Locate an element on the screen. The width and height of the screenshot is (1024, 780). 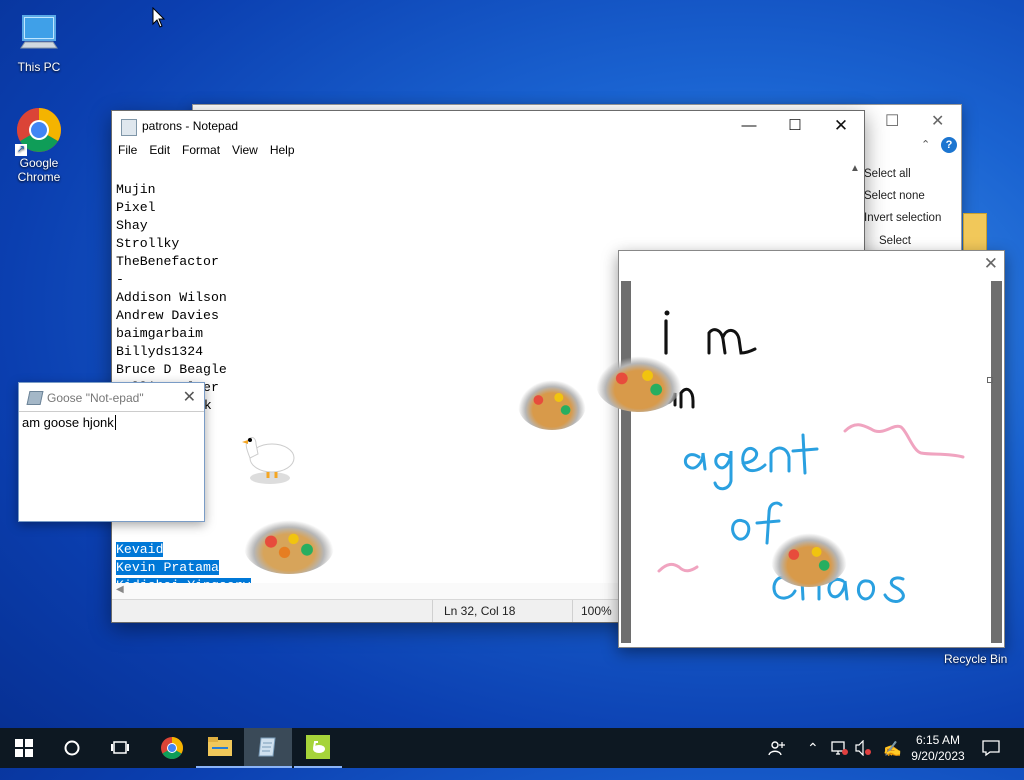
clock: 6:15 AM 9/20/2023 is located at coordinates (938, 748).